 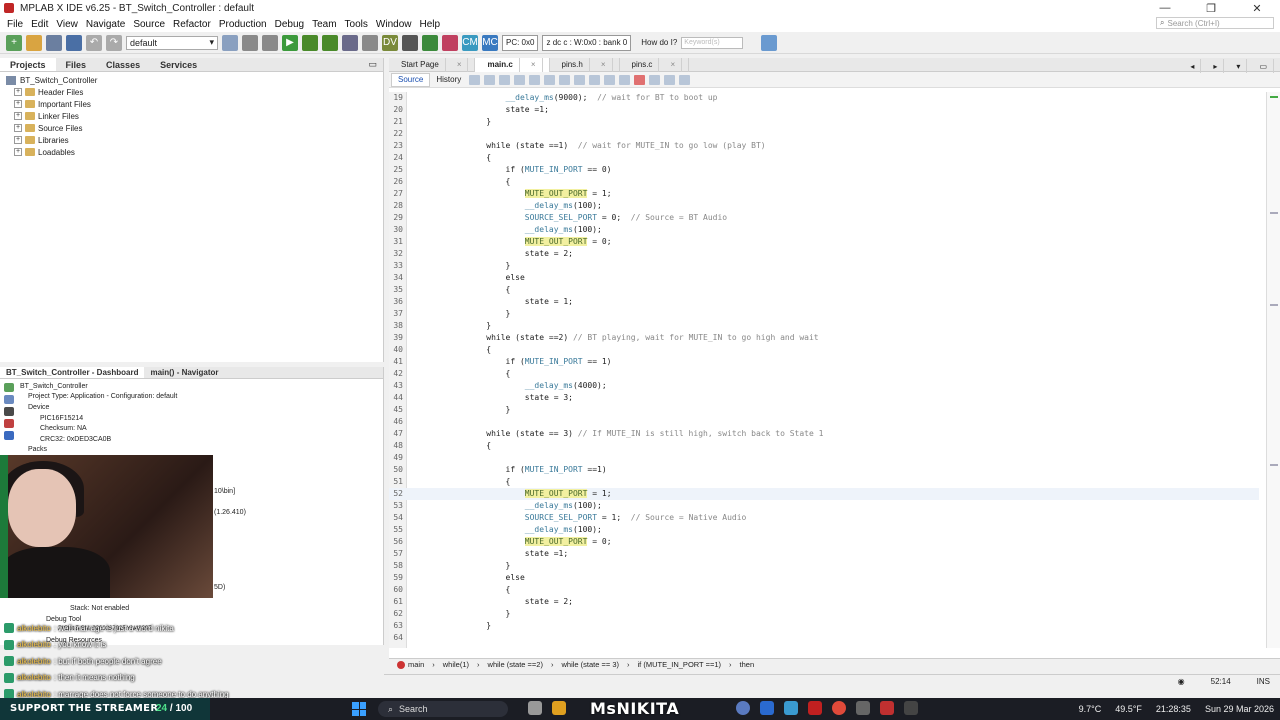 What do you see at coordinates (505, 79) in the screenshot?
I see `forward-icon` at bounding box center [505, 79].